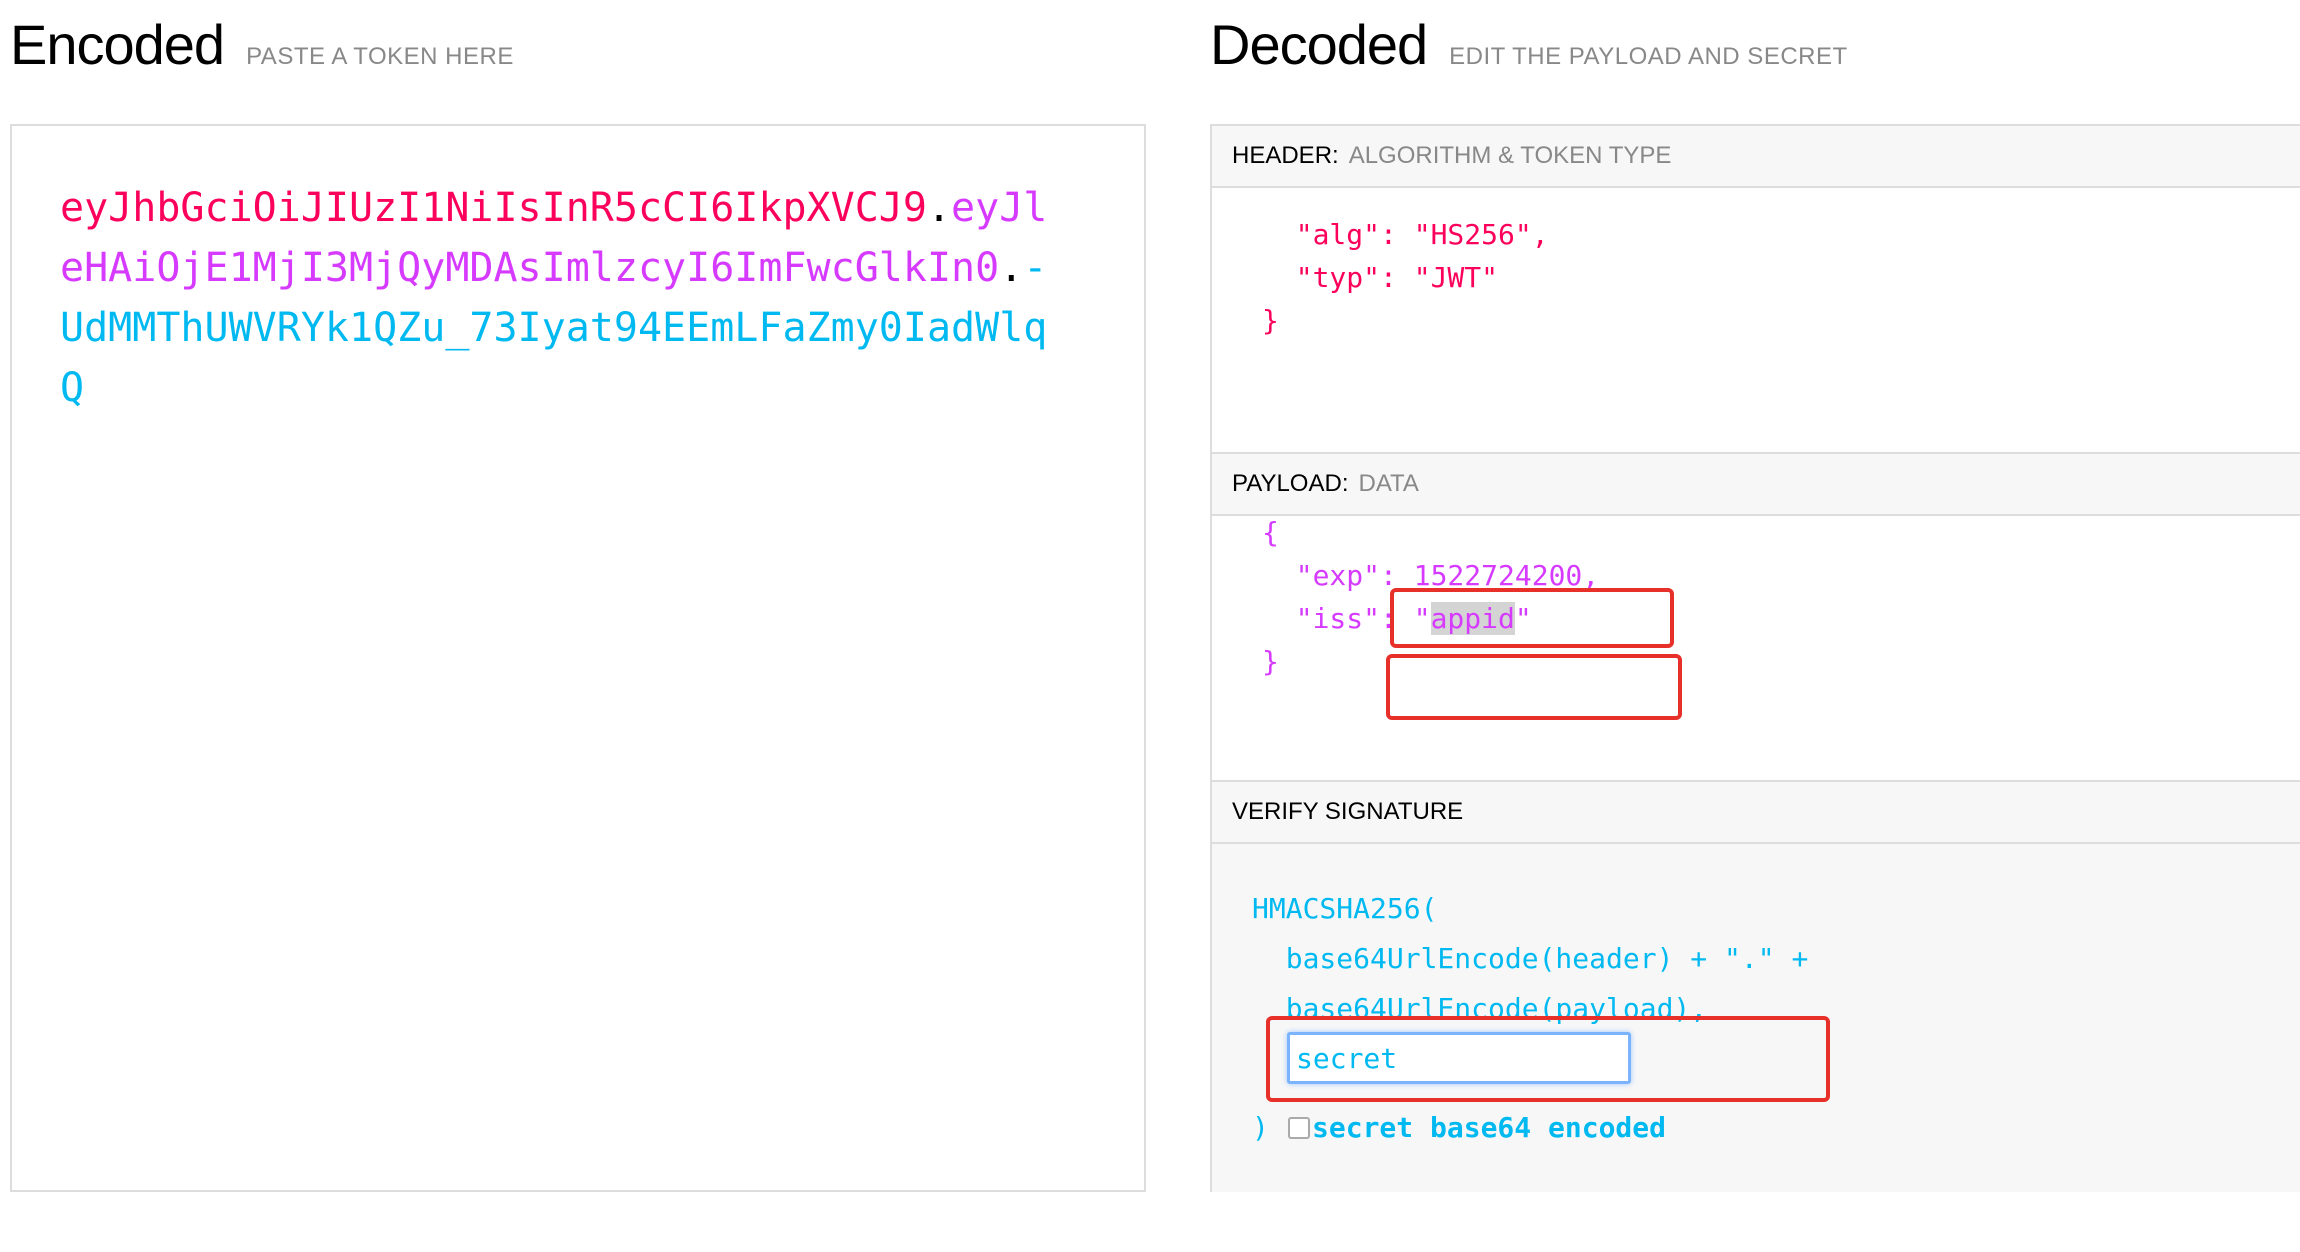 The image size is (2300, 1252). I want to click on payload-exp-line: "exp": 1522724200,, so click(1430, 575).